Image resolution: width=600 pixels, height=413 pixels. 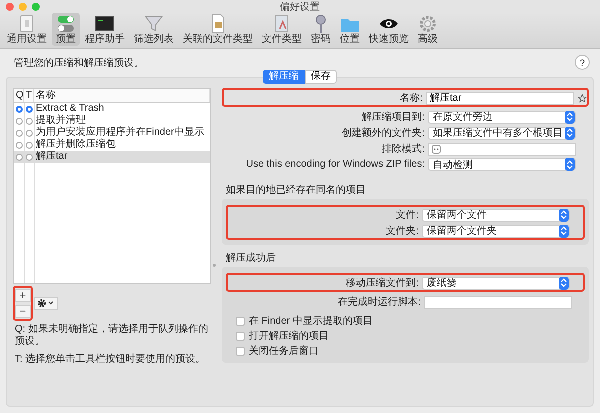 I want to click on token-icon, so click(x=436, y=149).